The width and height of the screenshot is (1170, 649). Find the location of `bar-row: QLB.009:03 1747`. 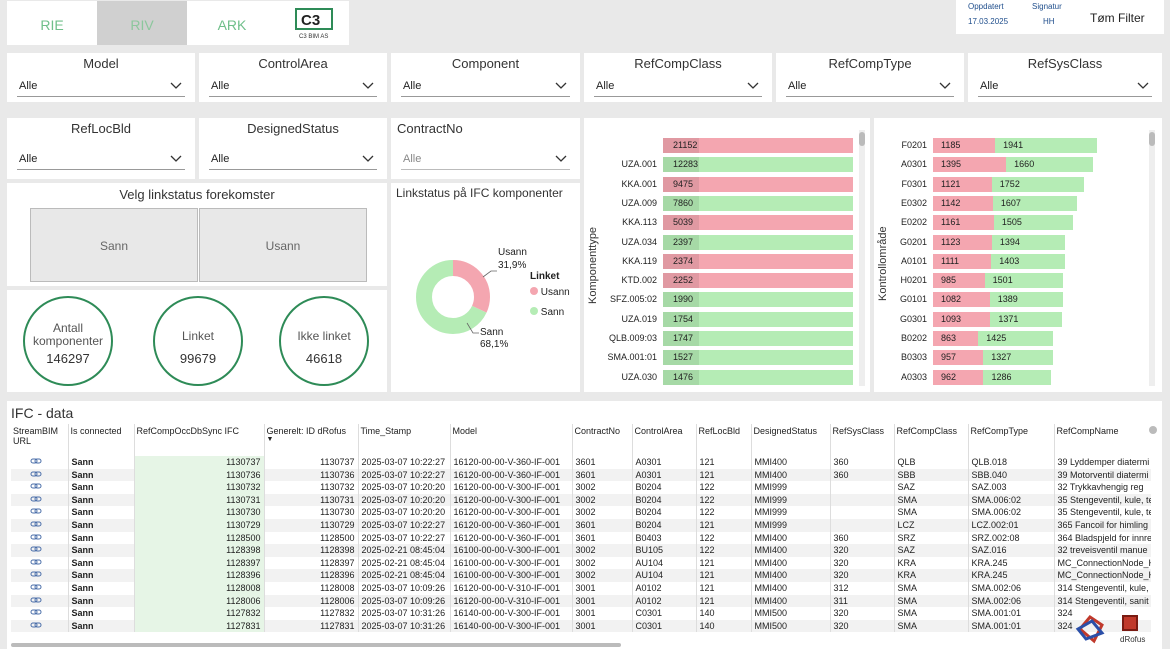

bar-row: QLB.009:03 1747 is located at coordinates (731, 338).